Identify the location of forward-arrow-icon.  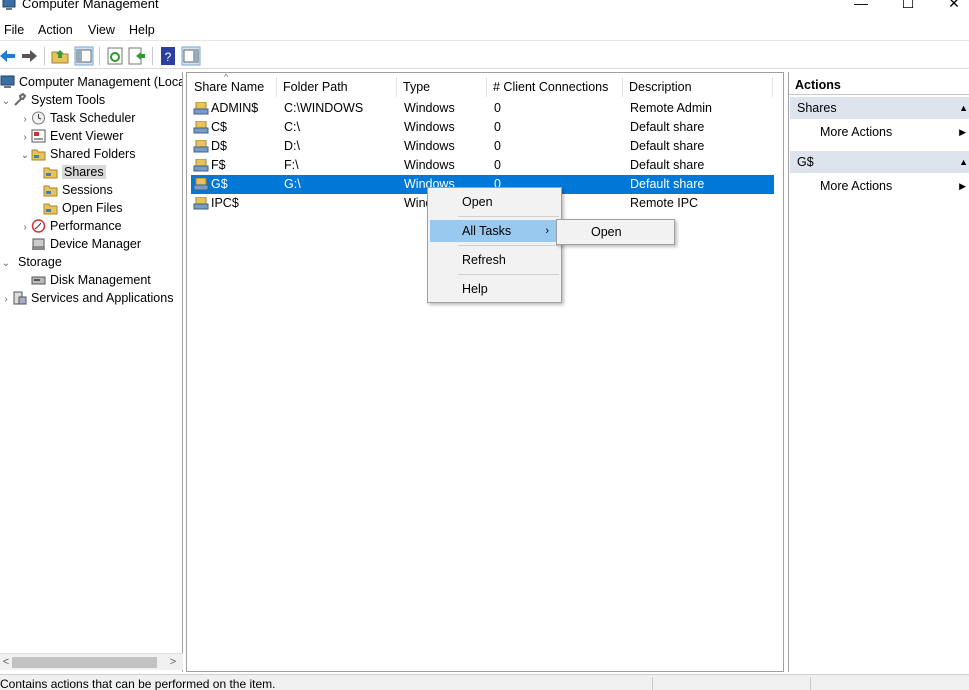
(29, 56).